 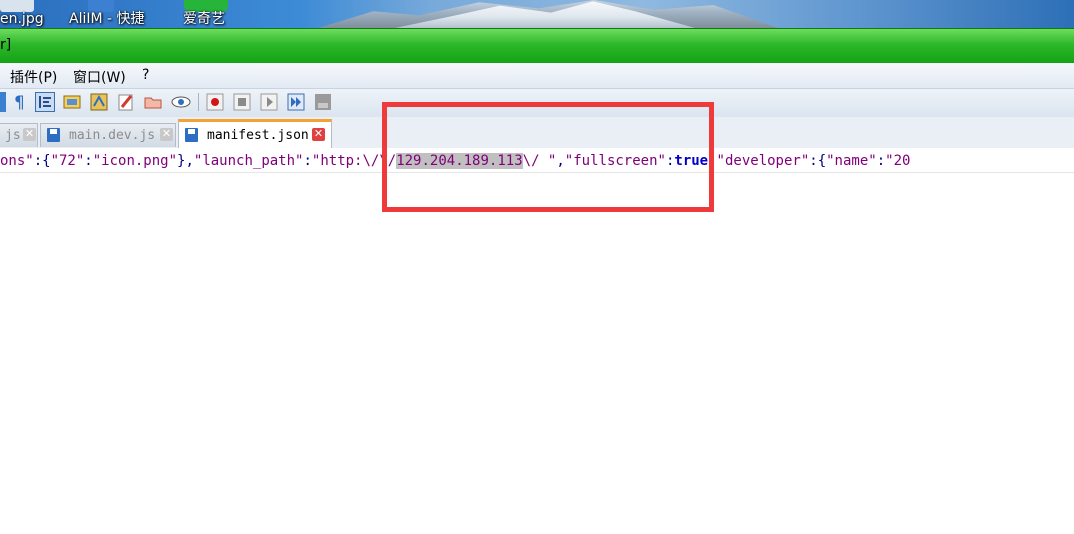 What do you see at coordinates (537, 76) in the screenshot?
I see `menu-bar: 插件(P) 窗口(W) ?` at bounding box center [537, 76].